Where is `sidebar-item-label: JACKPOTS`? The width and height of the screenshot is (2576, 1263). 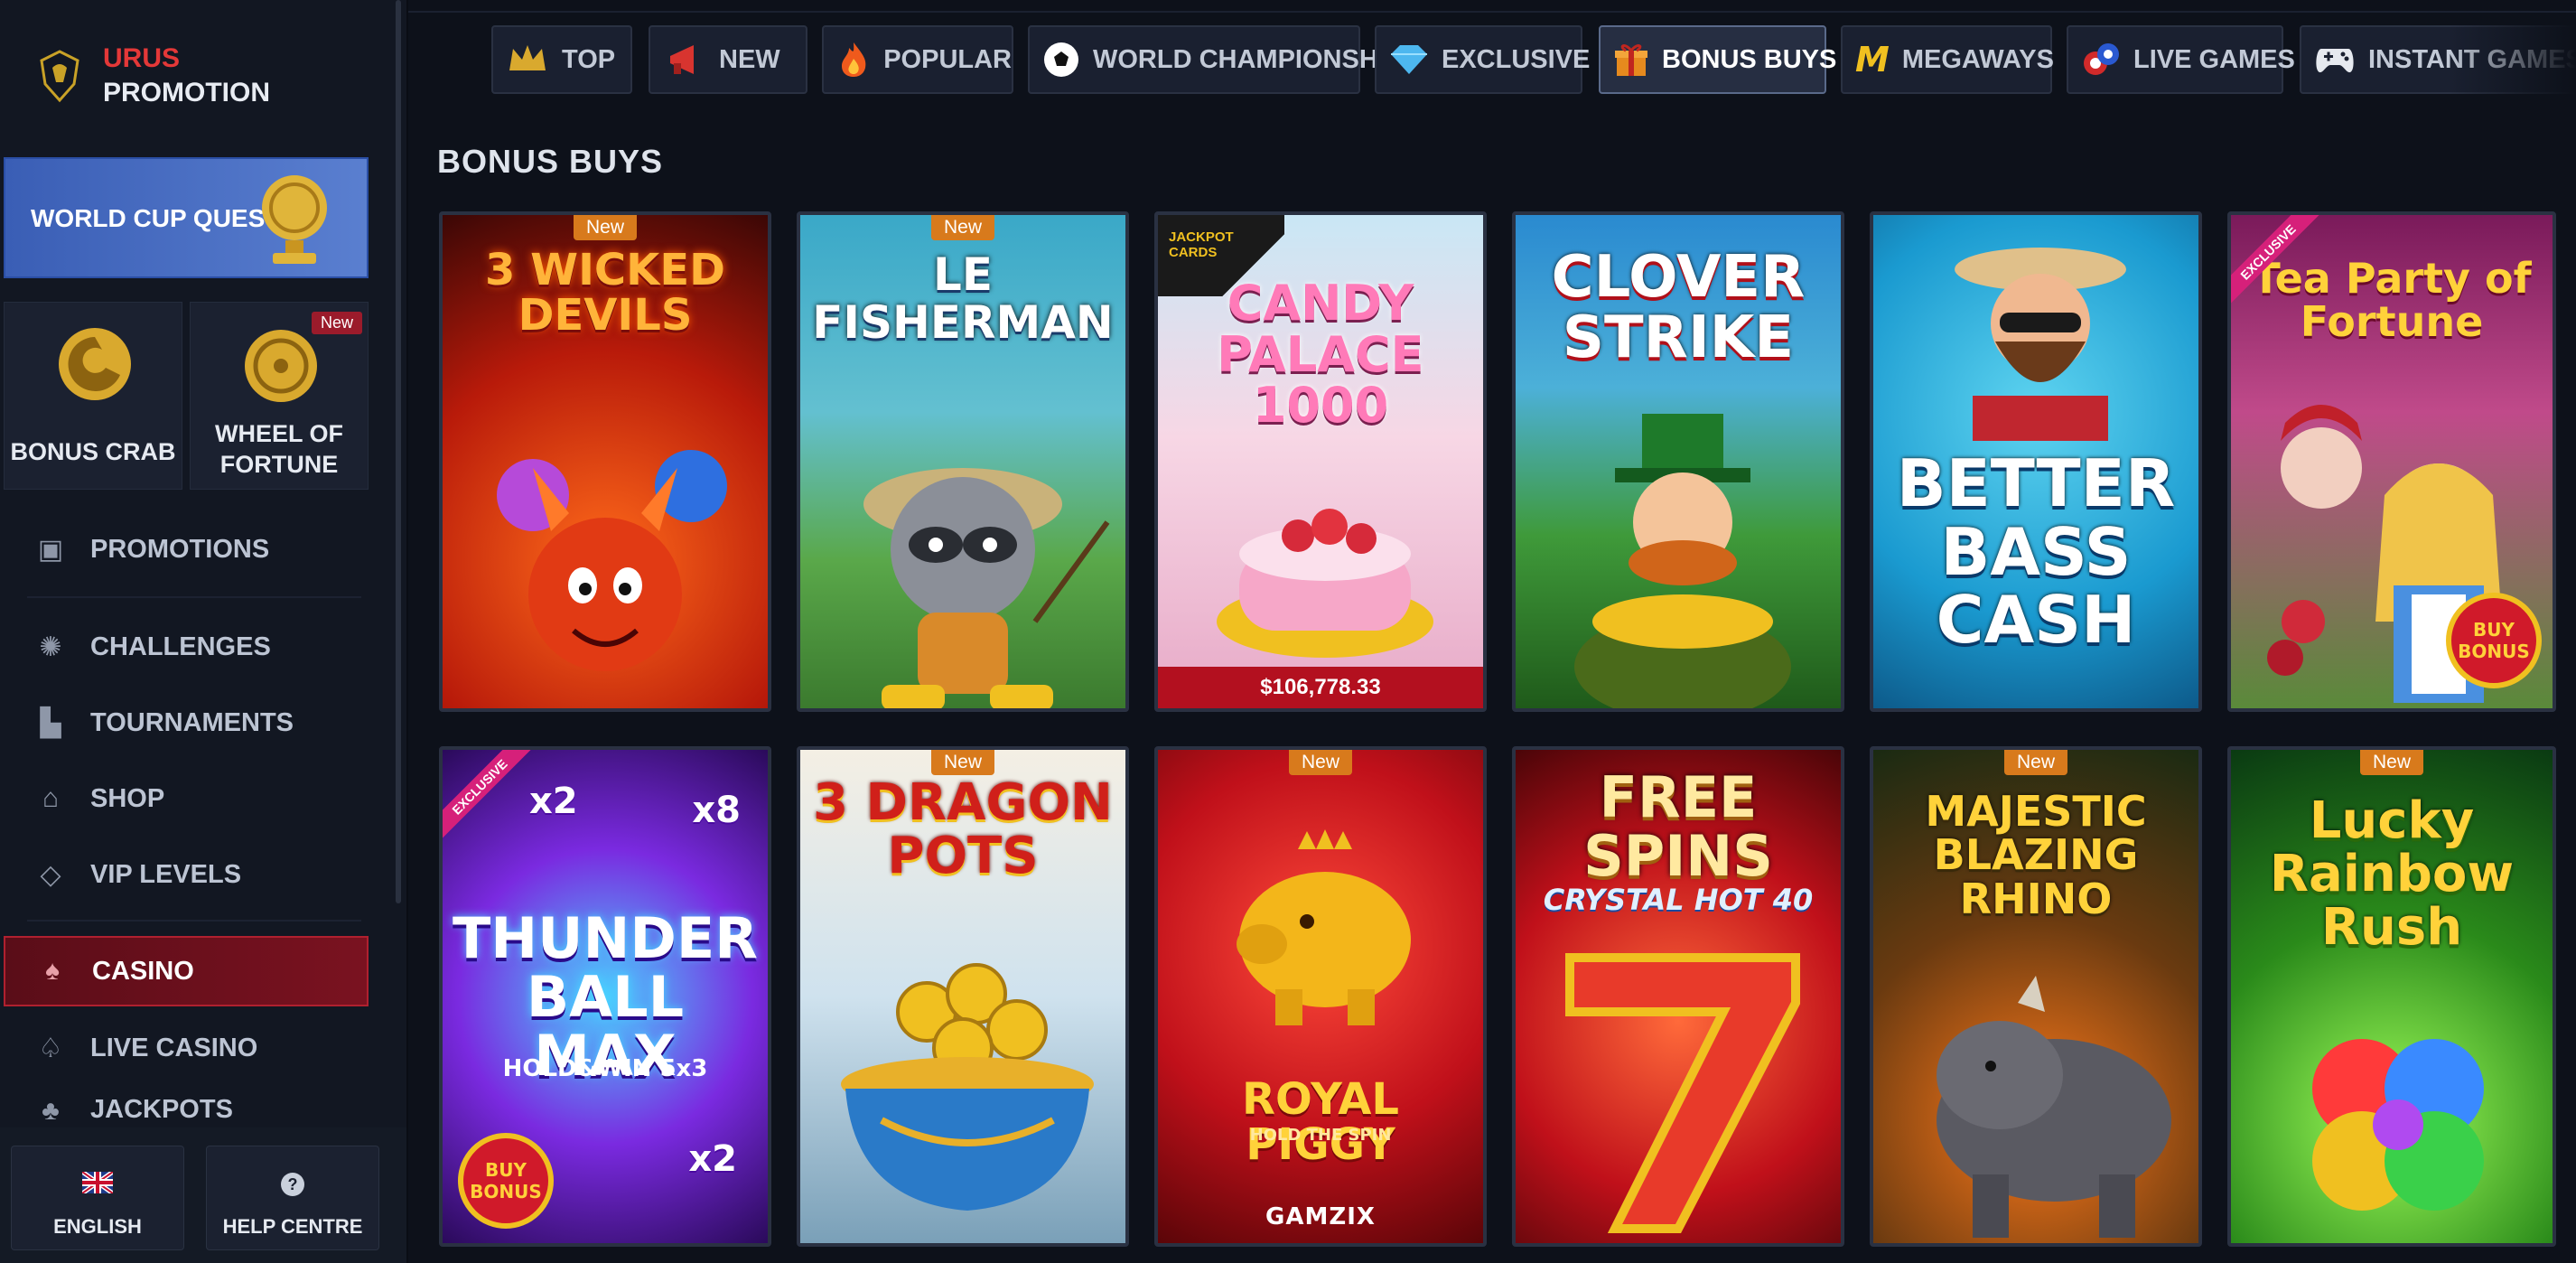
sidebar-item-label: JACKPOTS is located at coordinates (161, 1109).